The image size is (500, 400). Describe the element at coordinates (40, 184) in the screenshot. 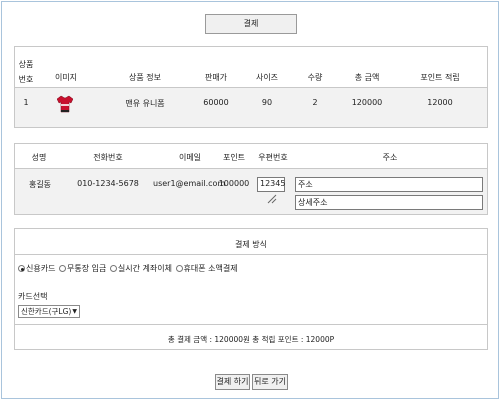

I see `customer-name: 홍길동` at that location.